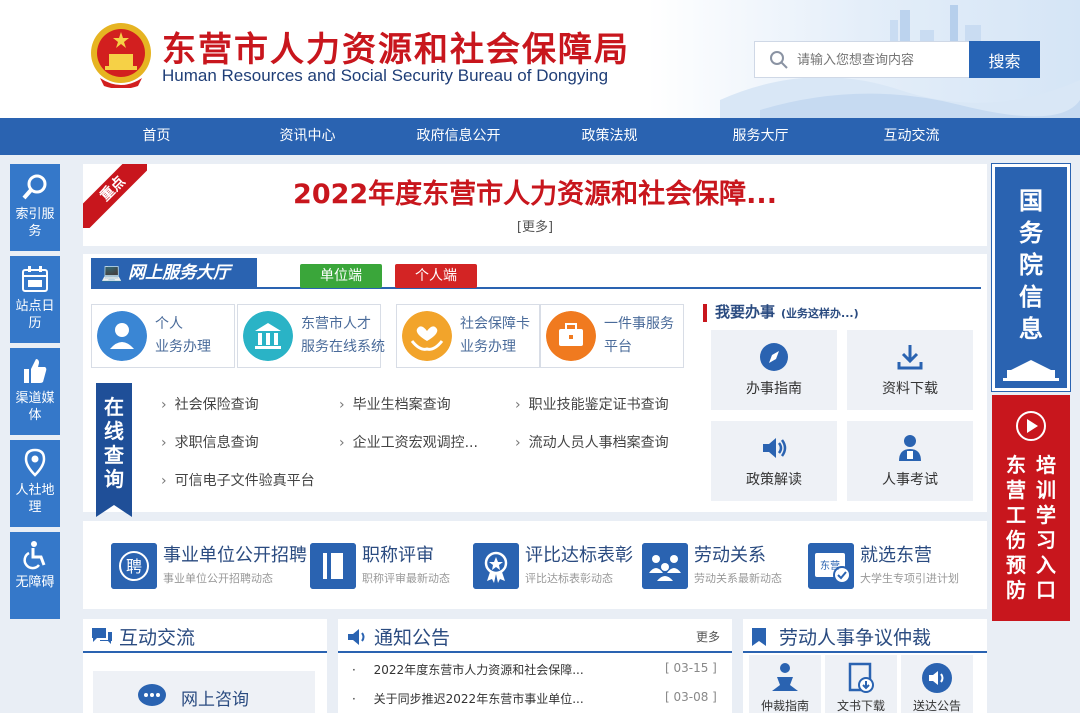  I want to click on consult-bubble-icon, so click(152, 695).